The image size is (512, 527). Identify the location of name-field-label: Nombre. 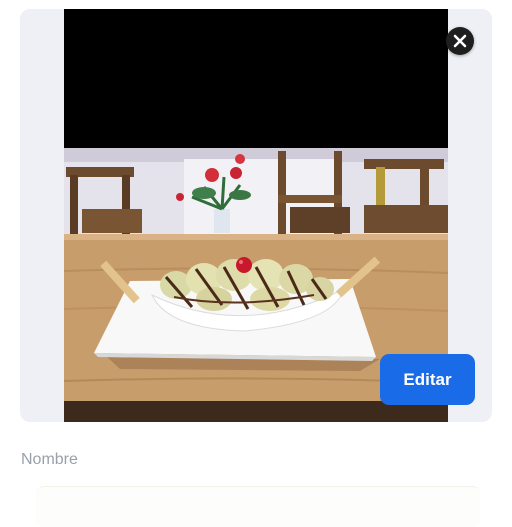
(49, 459).